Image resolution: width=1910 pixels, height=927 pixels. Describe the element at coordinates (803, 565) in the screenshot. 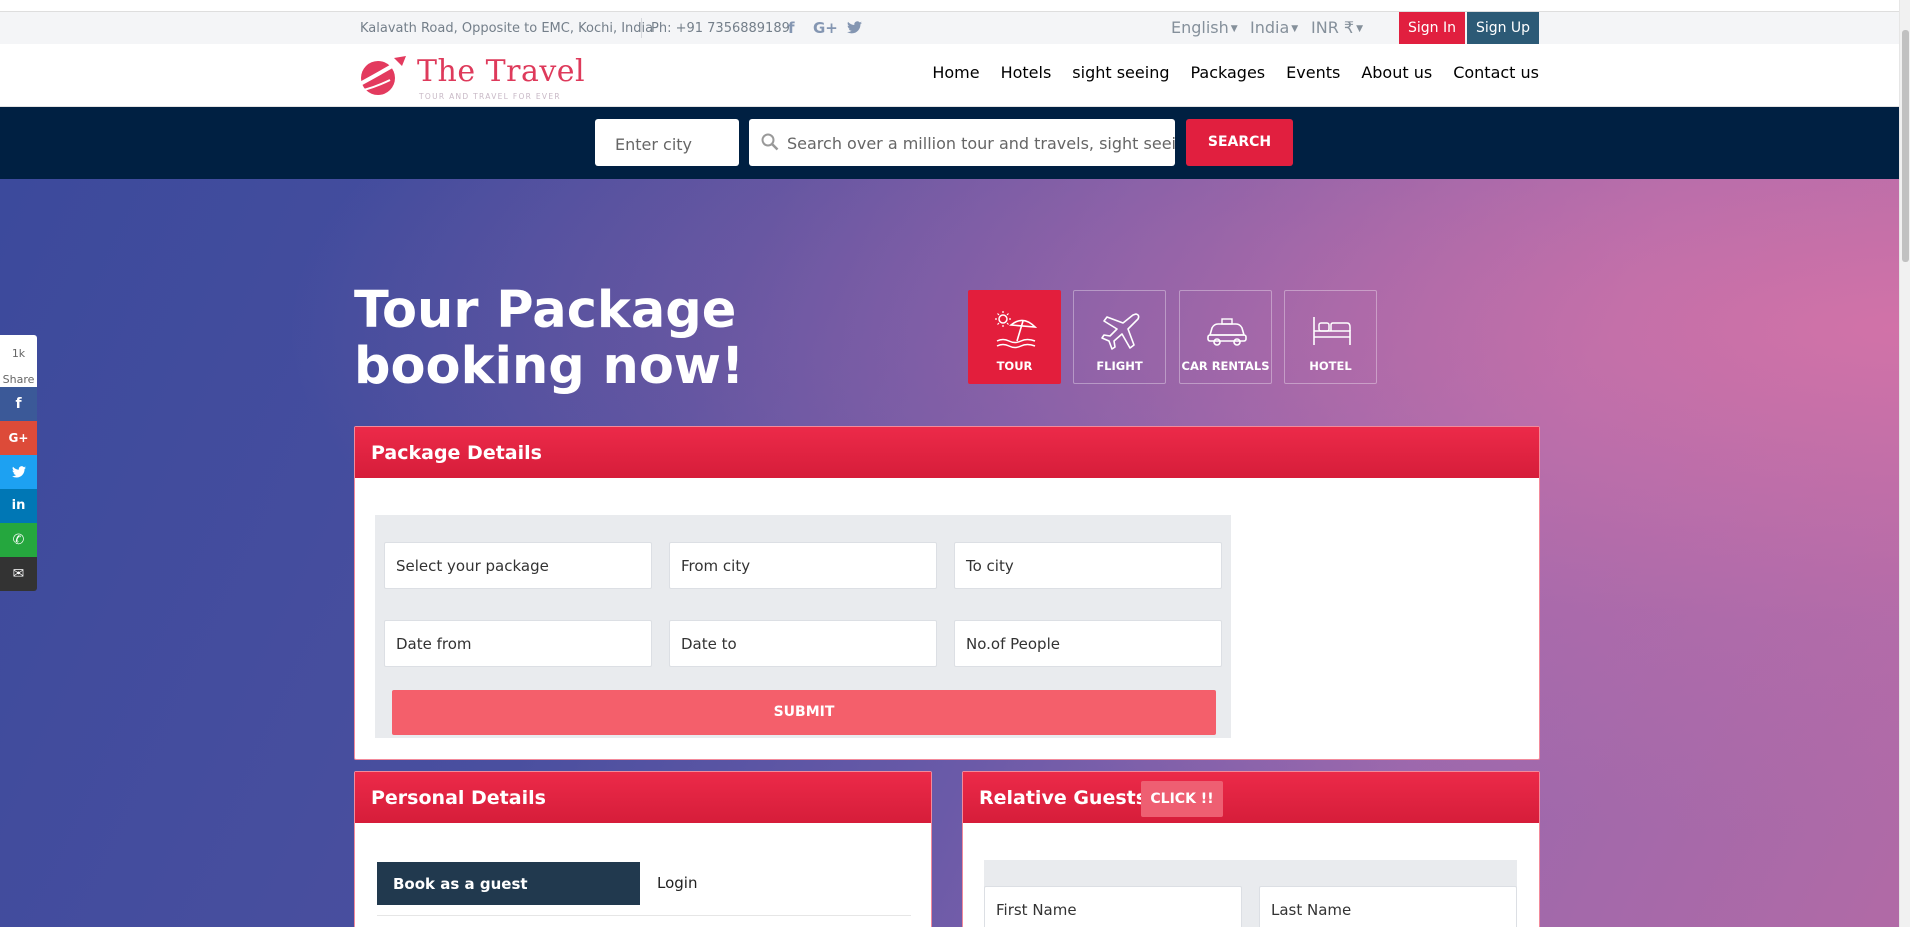

I see `from-city-input: From city` at that location.